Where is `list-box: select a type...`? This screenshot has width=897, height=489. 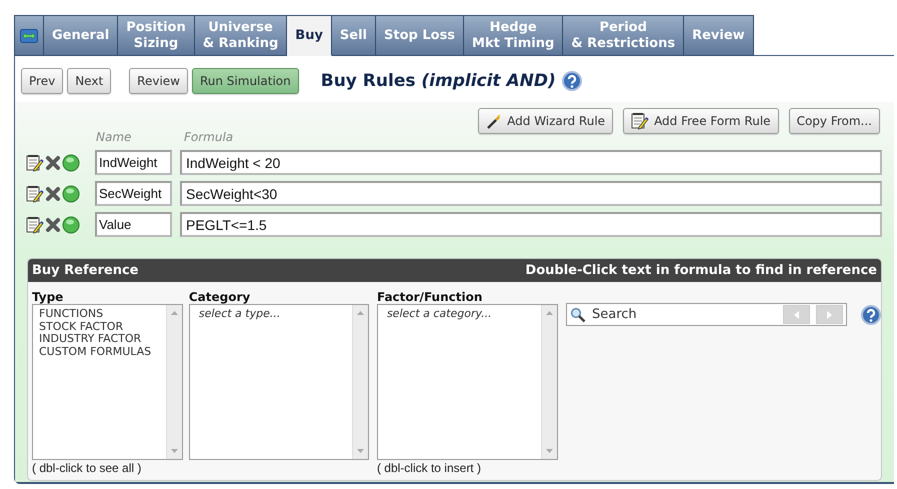
list-box: select a type... is located at coordinates (278, 382).